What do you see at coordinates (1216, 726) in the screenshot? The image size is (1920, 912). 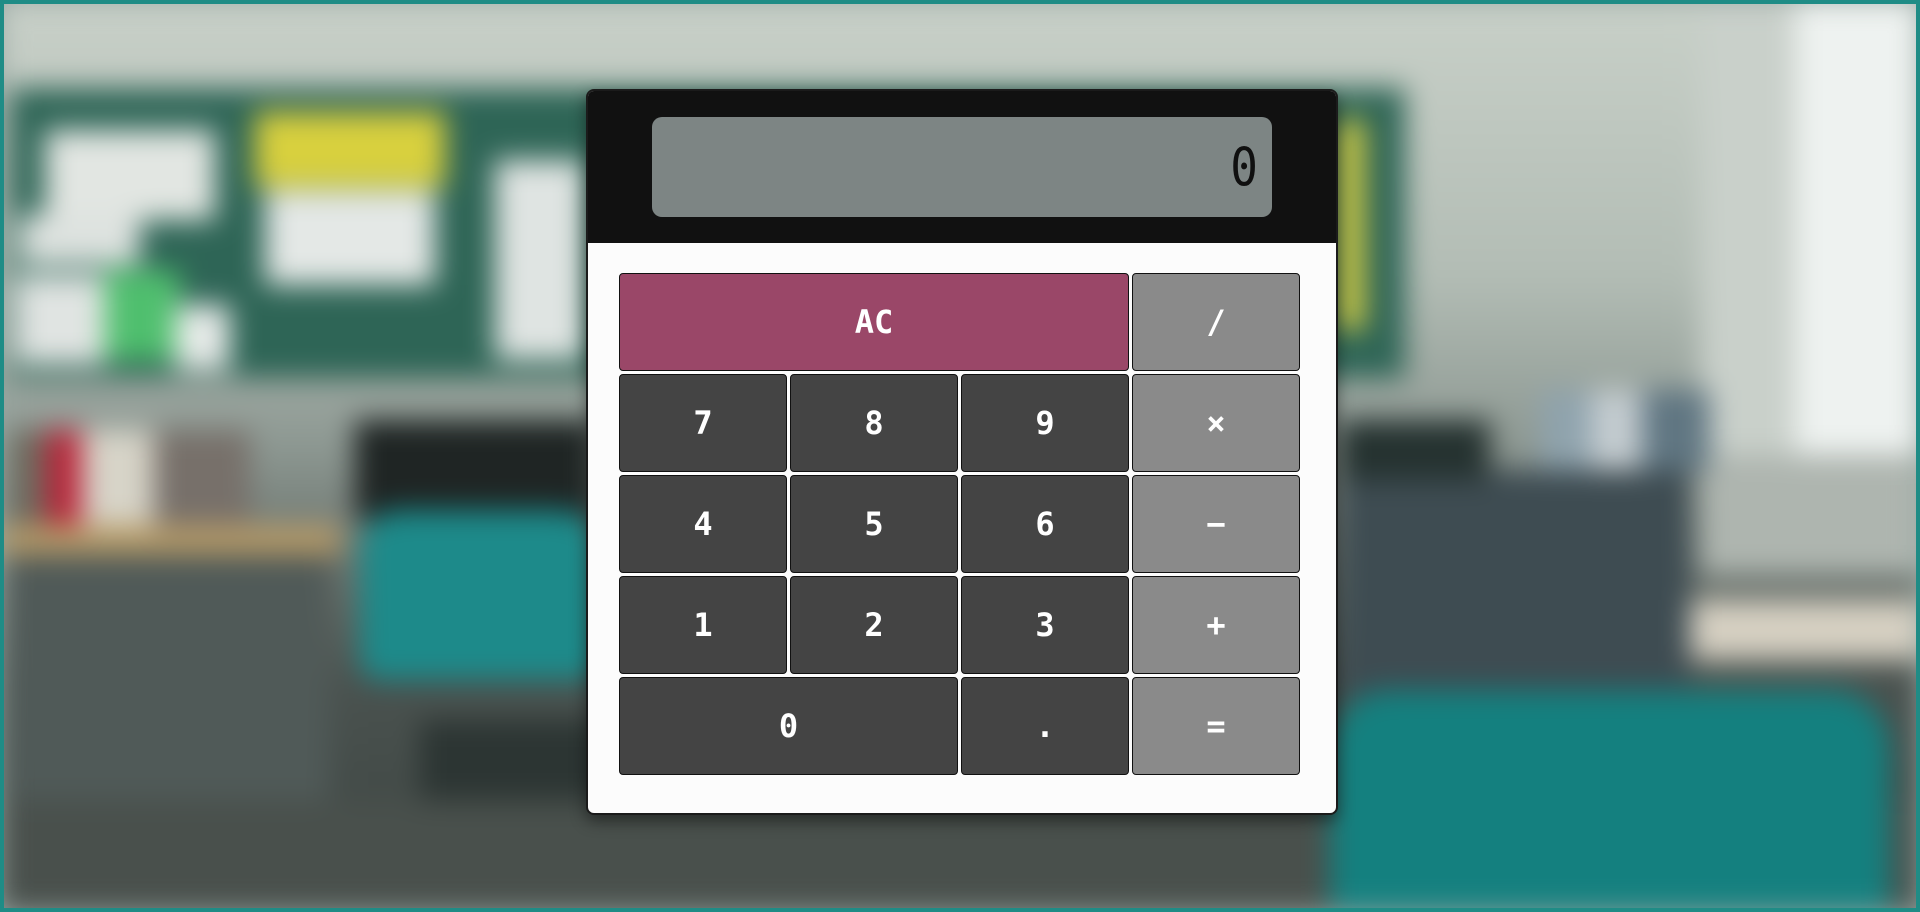 I see `equals-button: =` at bounding box center [1216, 726].